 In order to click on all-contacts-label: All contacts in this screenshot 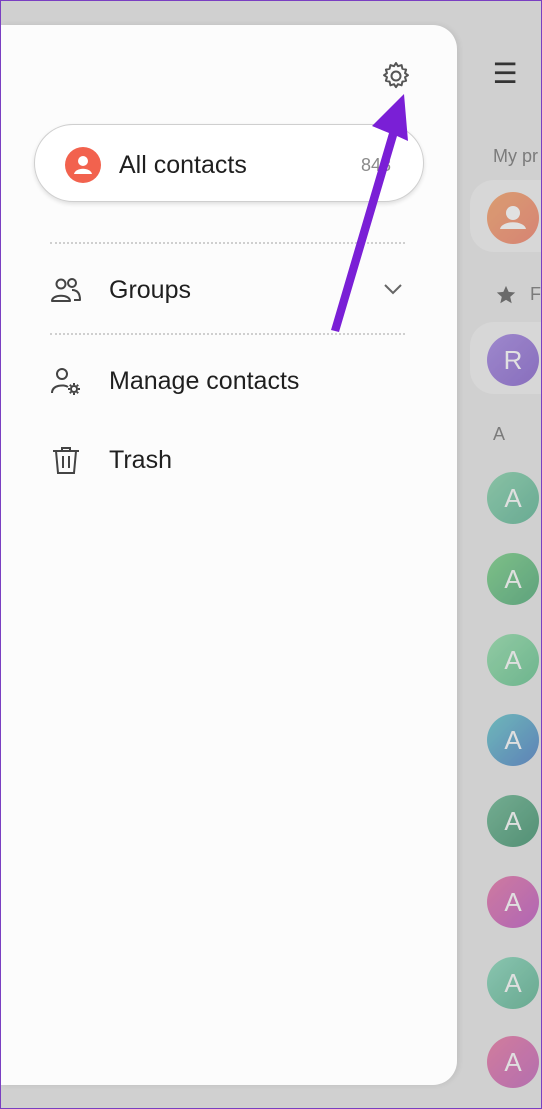, I will do `click(183, 165)`.